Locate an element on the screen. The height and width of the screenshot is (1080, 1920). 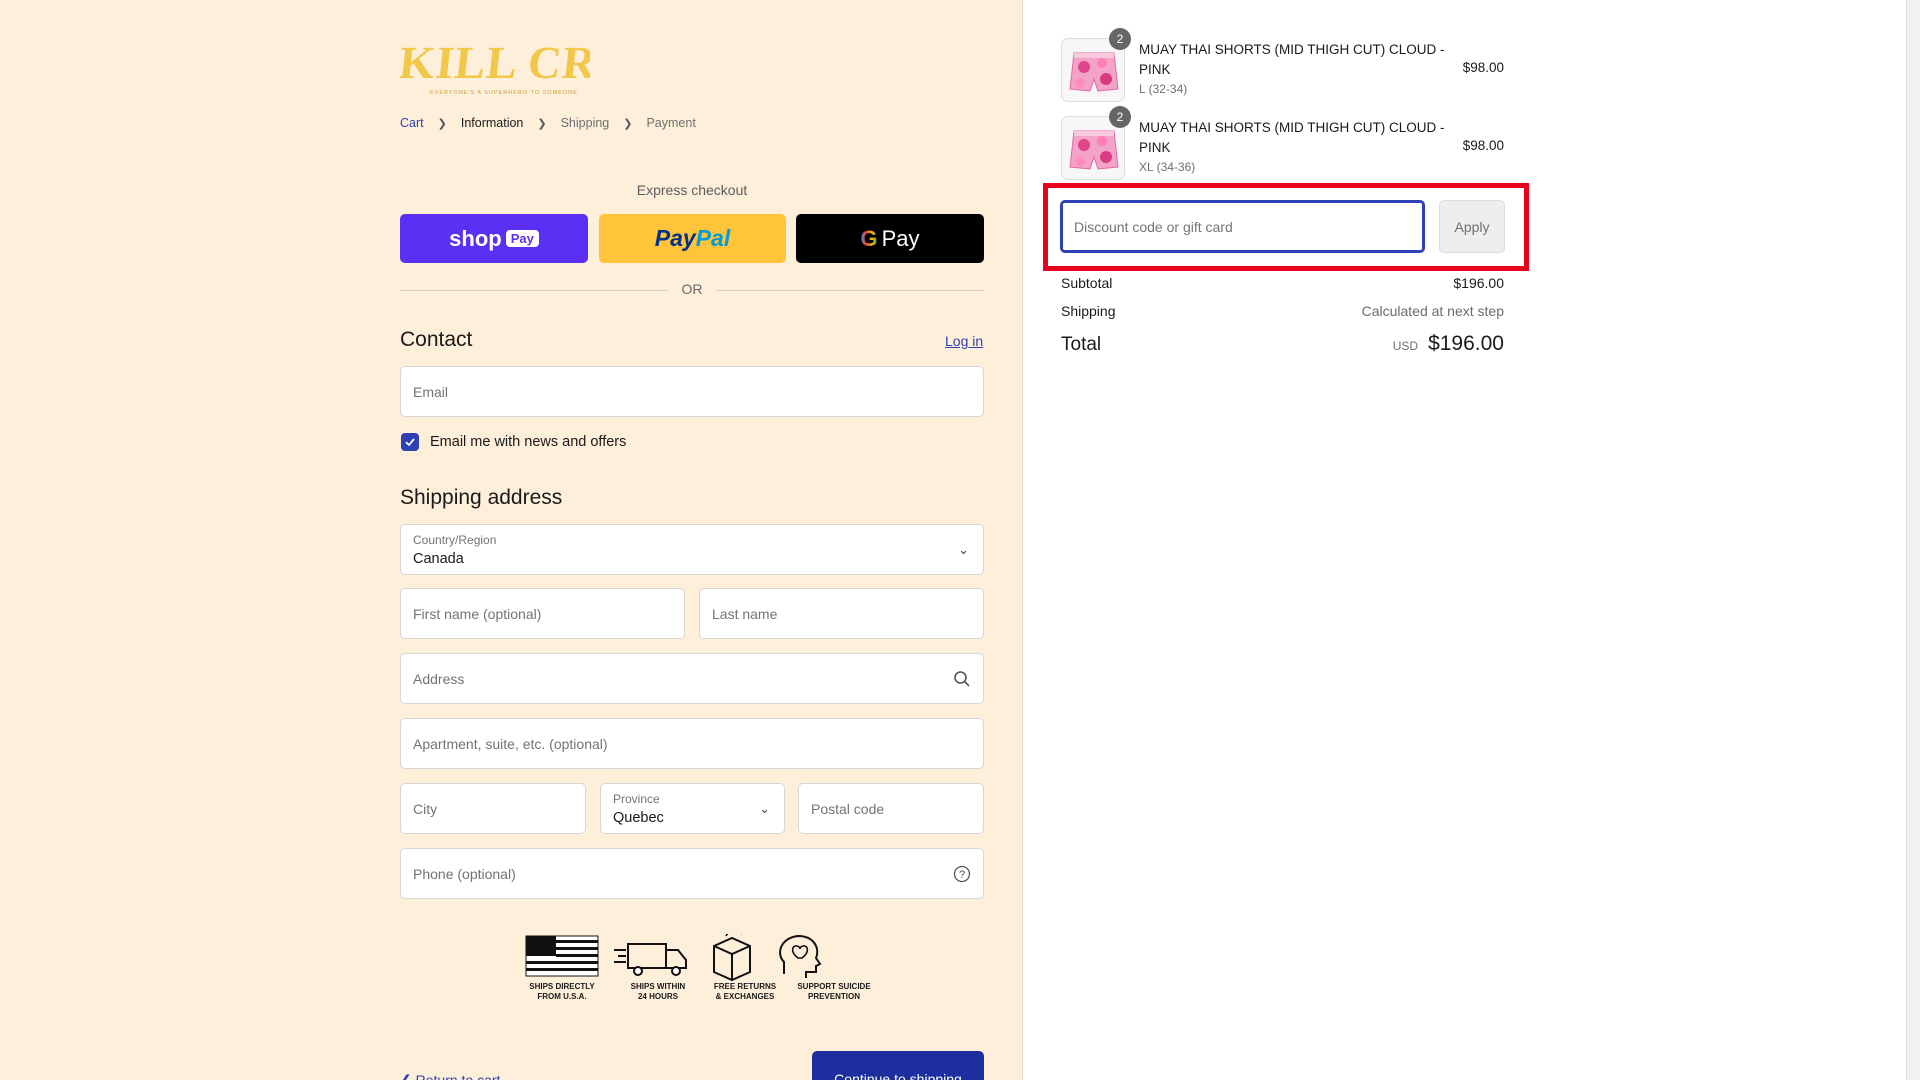
shop-pay-button: shop Pay is located at coordinates (494, 238).